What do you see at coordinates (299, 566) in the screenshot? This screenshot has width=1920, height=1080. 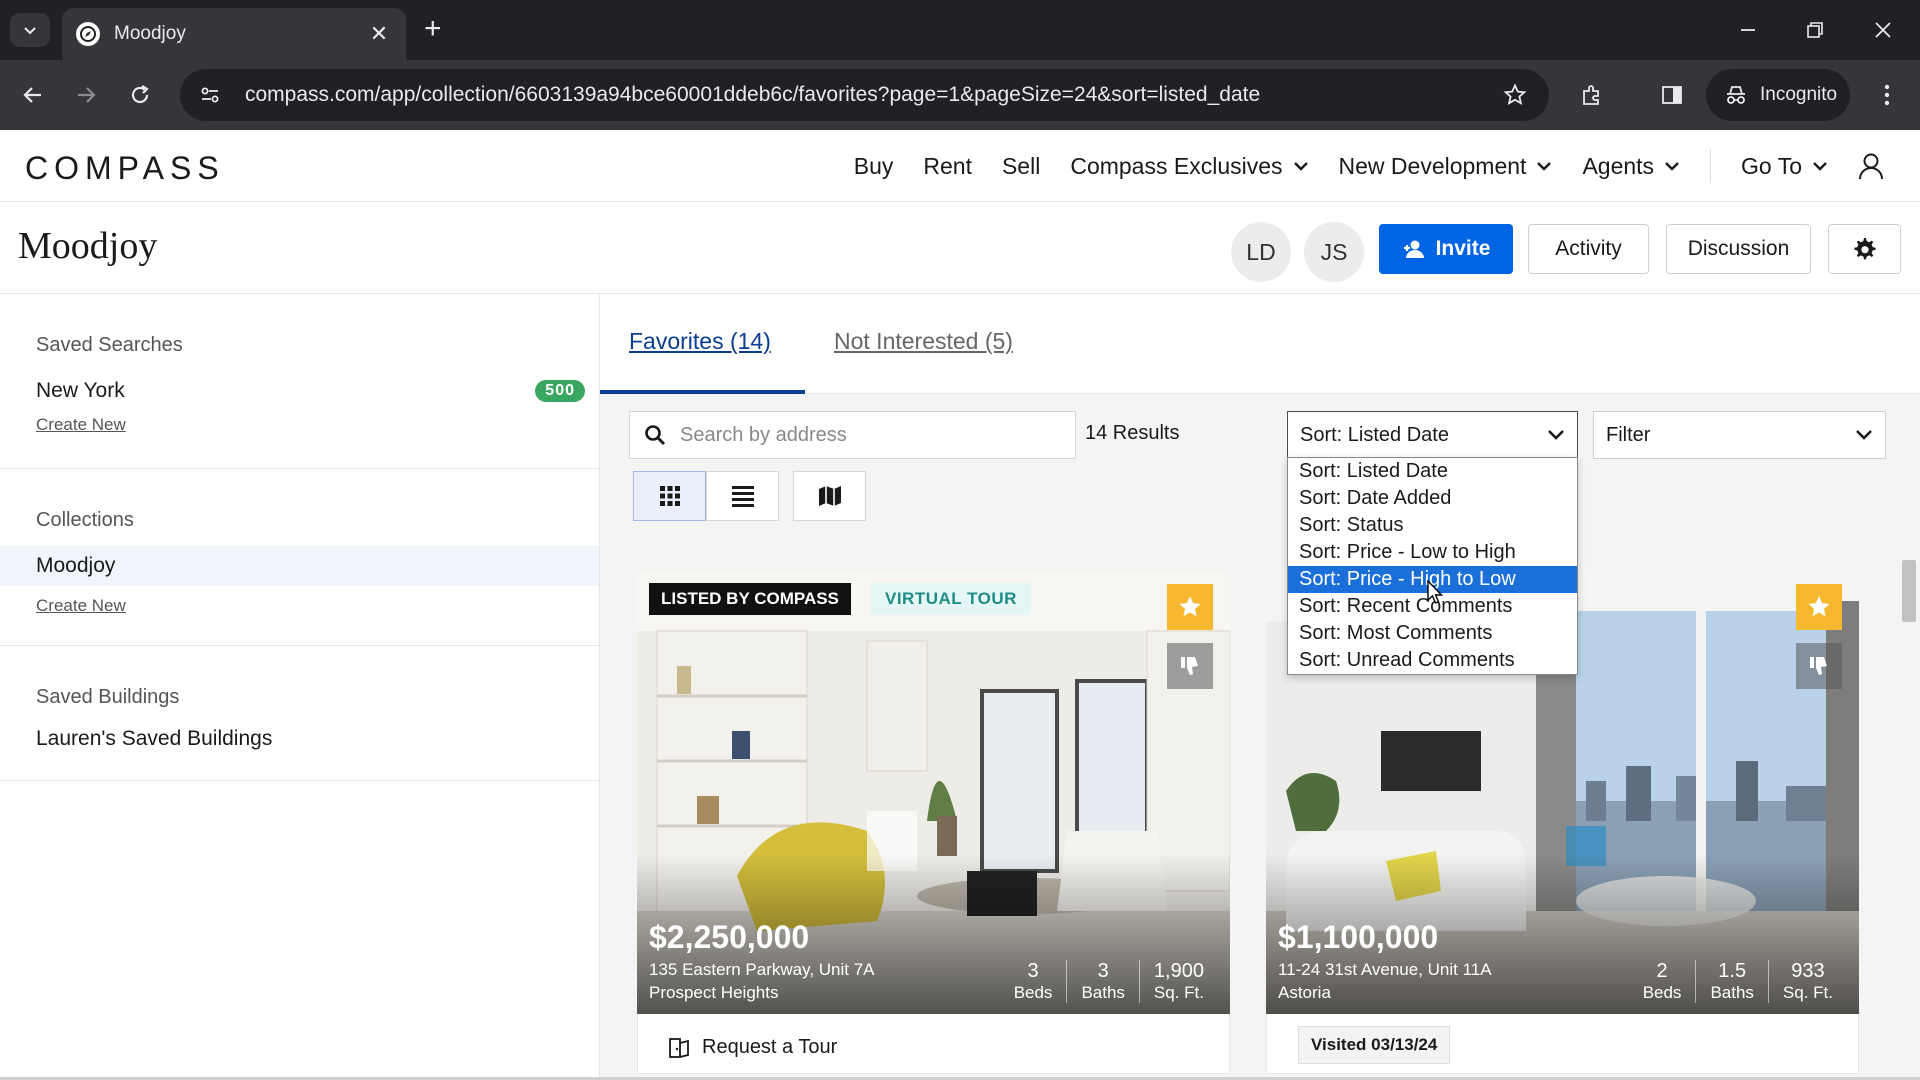 I see `sidebar-item-moodjoy: Moodjoy` at bounding box center [299, 566].